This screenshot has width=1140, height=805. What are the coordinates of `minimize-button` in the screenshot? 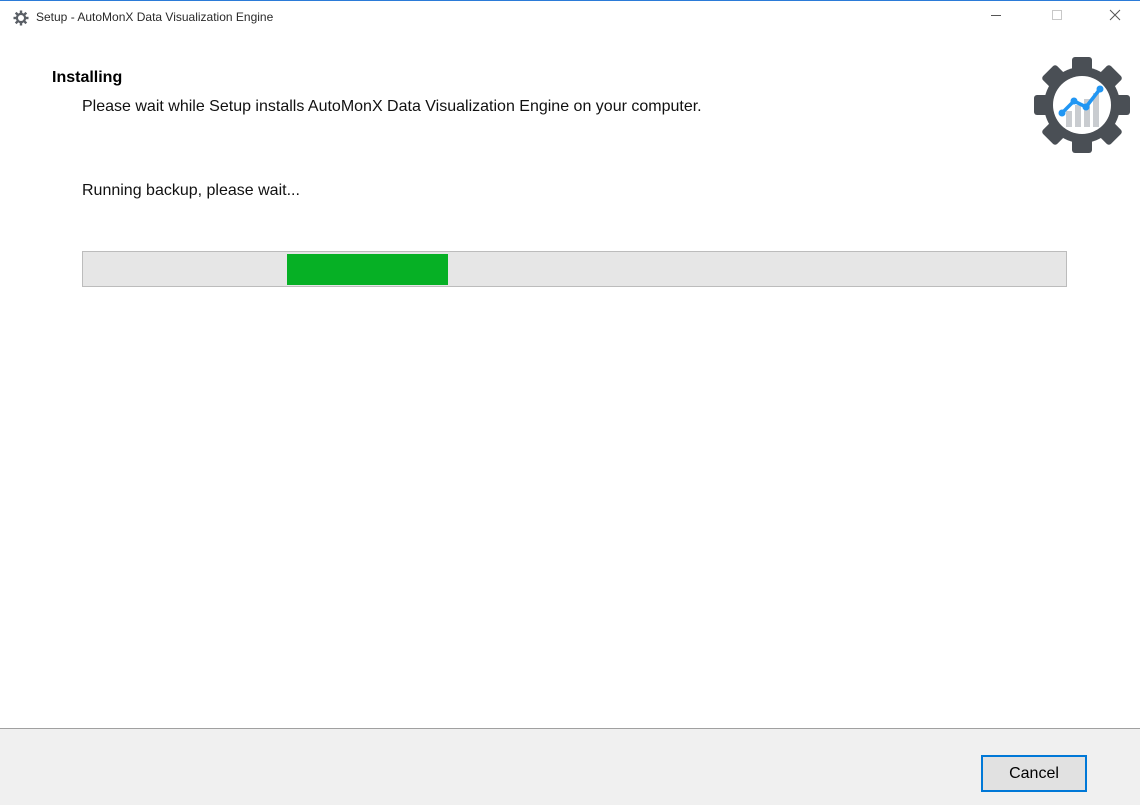 It's located at (996, 17).